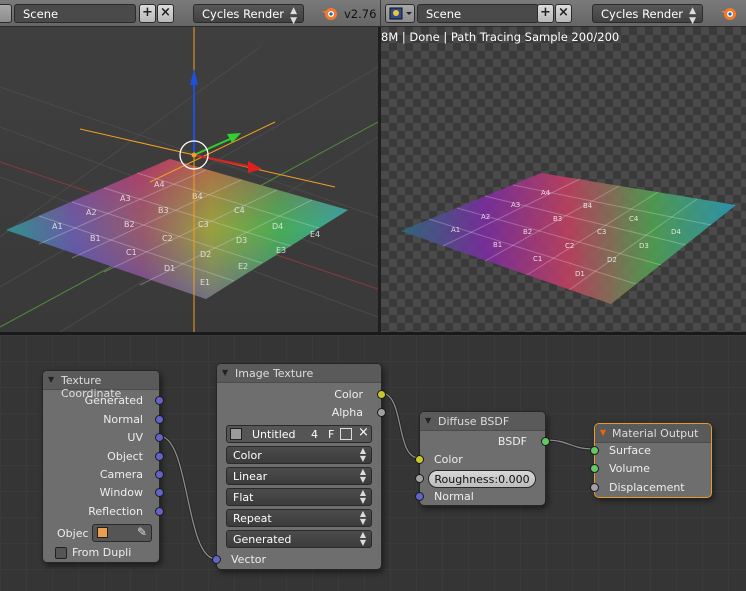  What do you see at coordinates (381, 394) in the screenshot?
I see `socket-color-out` at bounding box center [381, 394].